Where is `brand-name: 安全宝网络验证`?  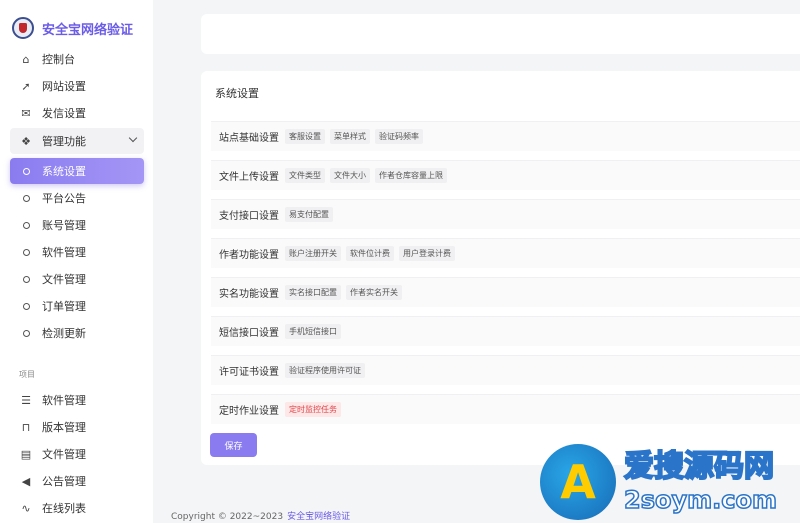
brand-name: 安全宝网络验证 is located at coordinates (88, 30).